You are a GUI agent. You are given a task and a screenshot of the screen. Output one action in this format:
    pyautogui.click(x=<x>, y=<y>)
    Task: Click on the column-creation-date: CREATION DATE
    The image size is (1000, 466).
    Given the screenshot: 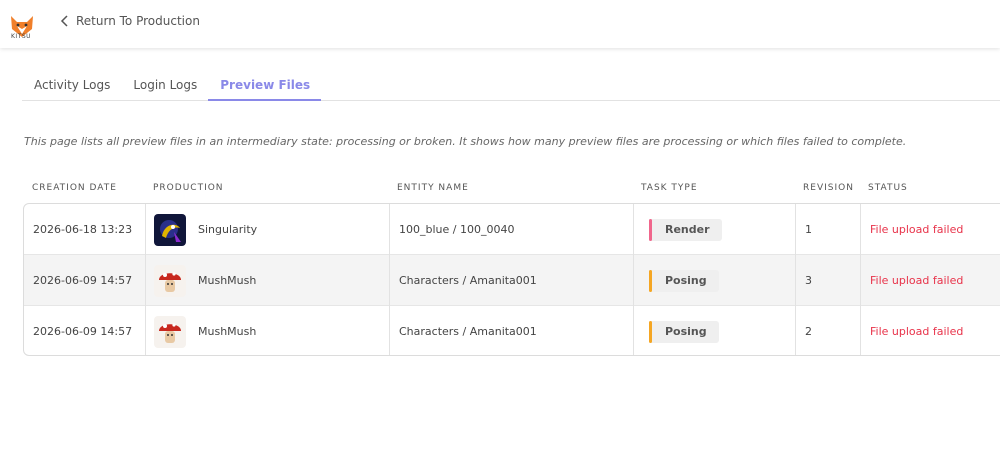 What is the action you would take?
    pyautogui.click(x=74, y=188)
    